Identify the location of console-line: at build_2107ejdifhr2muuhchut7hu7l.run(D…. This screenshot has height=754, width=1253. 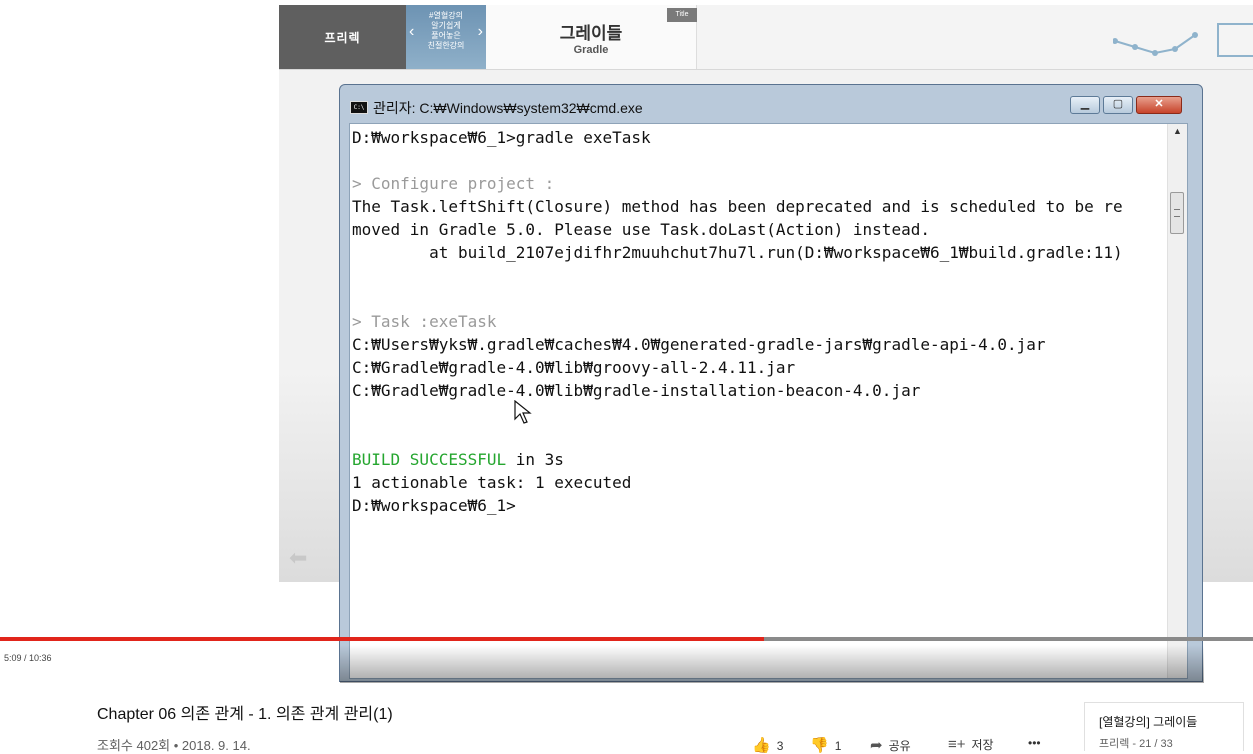
(737, 252).